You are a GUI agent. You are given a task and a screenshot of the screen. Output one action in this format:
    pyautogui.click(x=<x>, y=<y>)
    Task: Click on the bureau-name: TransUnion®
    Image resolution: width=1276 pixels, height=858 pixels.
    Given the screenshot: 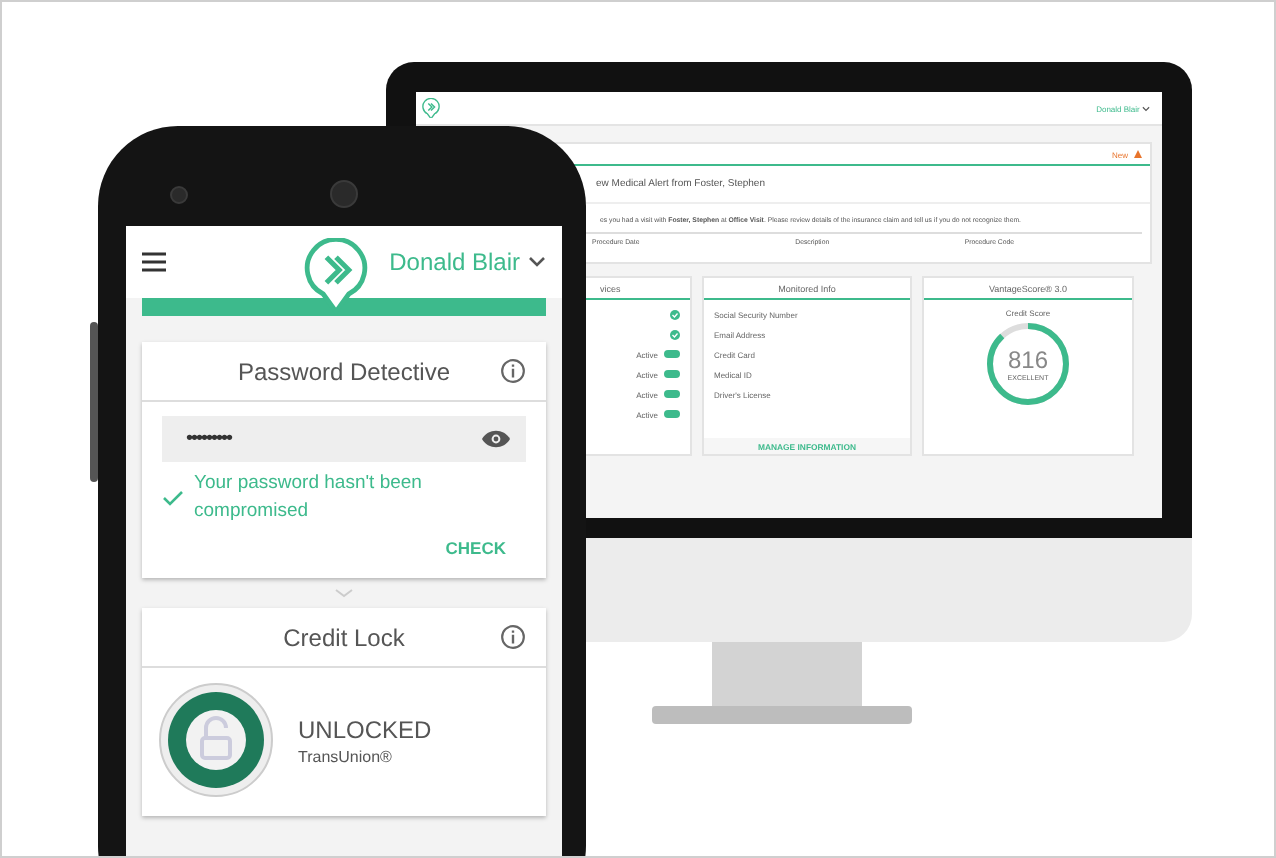 What is the action you would take?
    pyautogui.click(x=346, y=756)
    